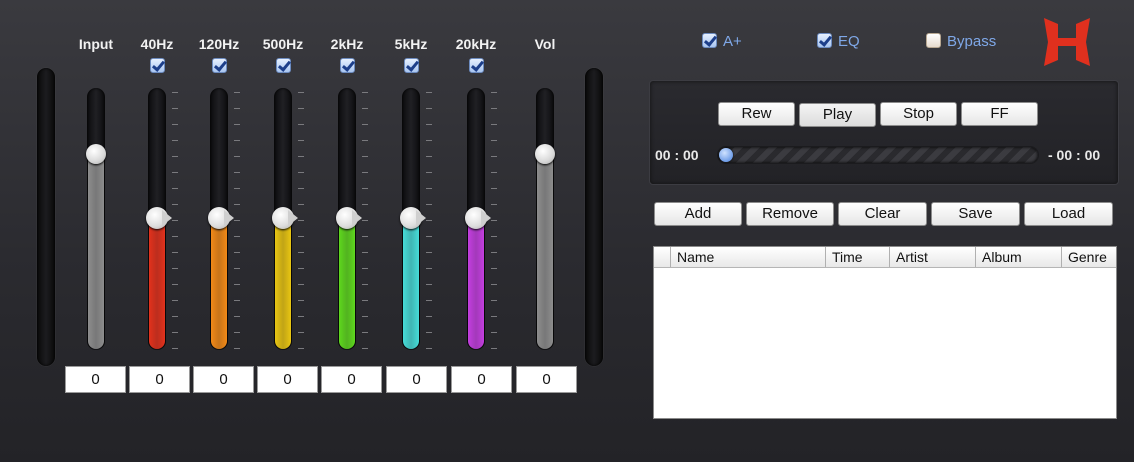  I want to click on seek-bar, so click(878, 155).